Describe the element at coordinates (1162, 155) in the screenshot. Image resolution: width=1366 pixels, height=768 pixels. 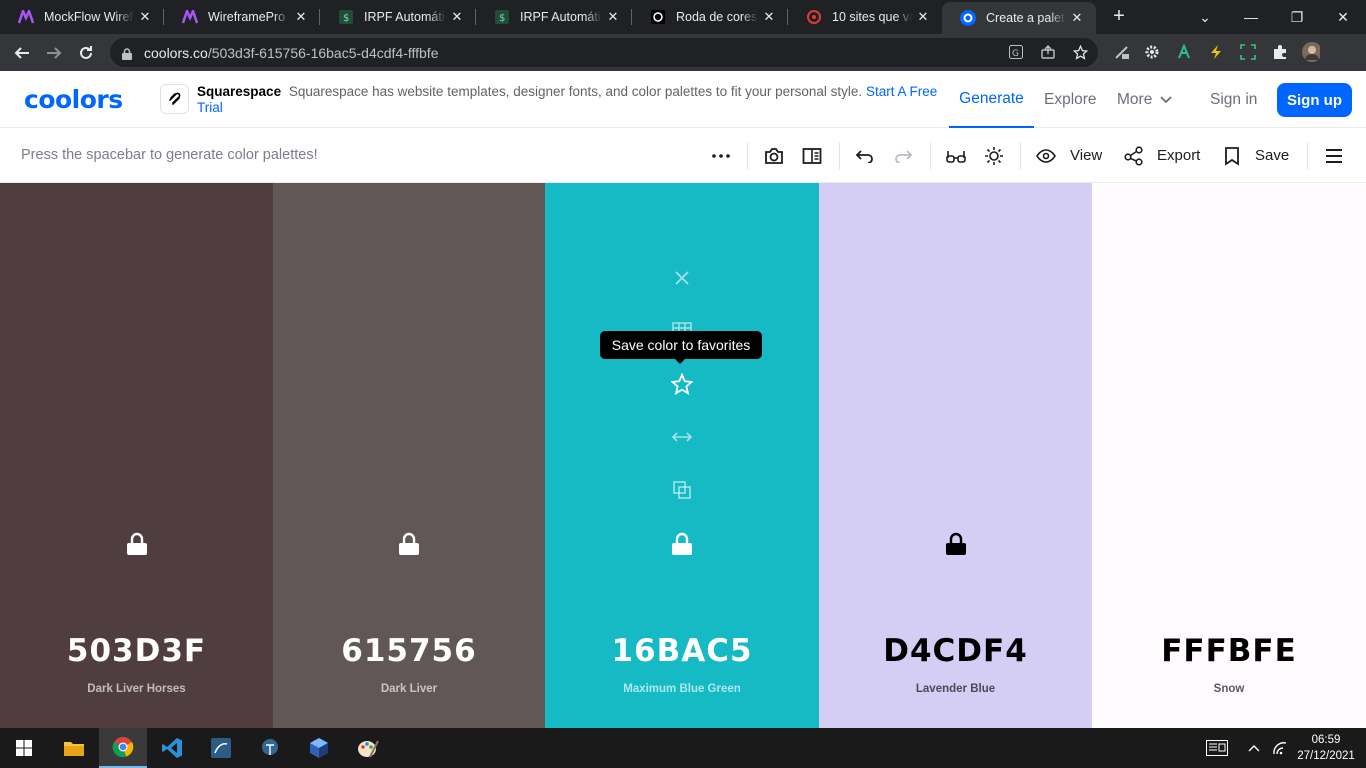
I see `export-button: Export` at that location.